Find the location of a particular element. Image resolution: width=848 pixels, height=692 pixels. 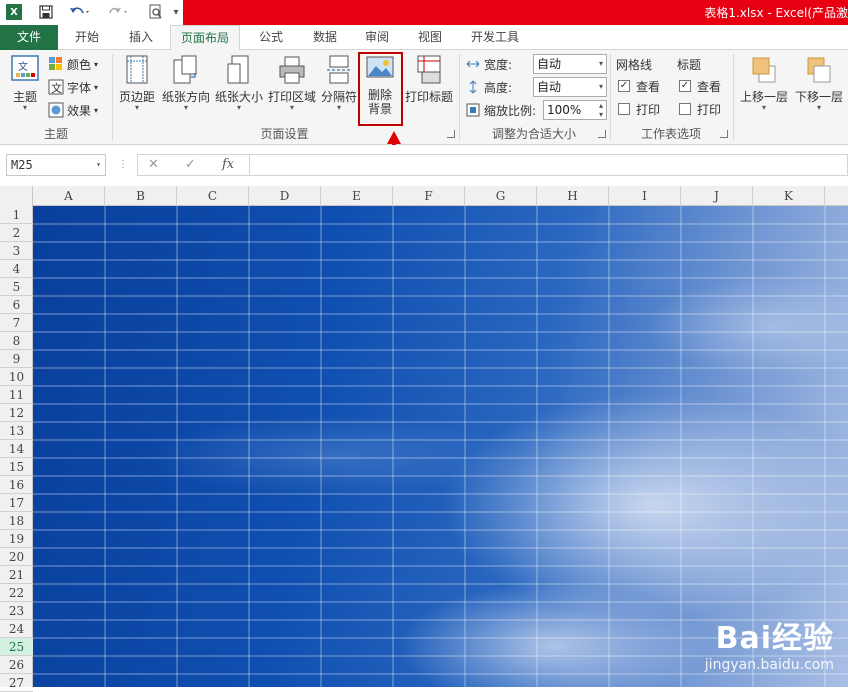

tab-review: 审阅 is located at coordinates (377, 37).